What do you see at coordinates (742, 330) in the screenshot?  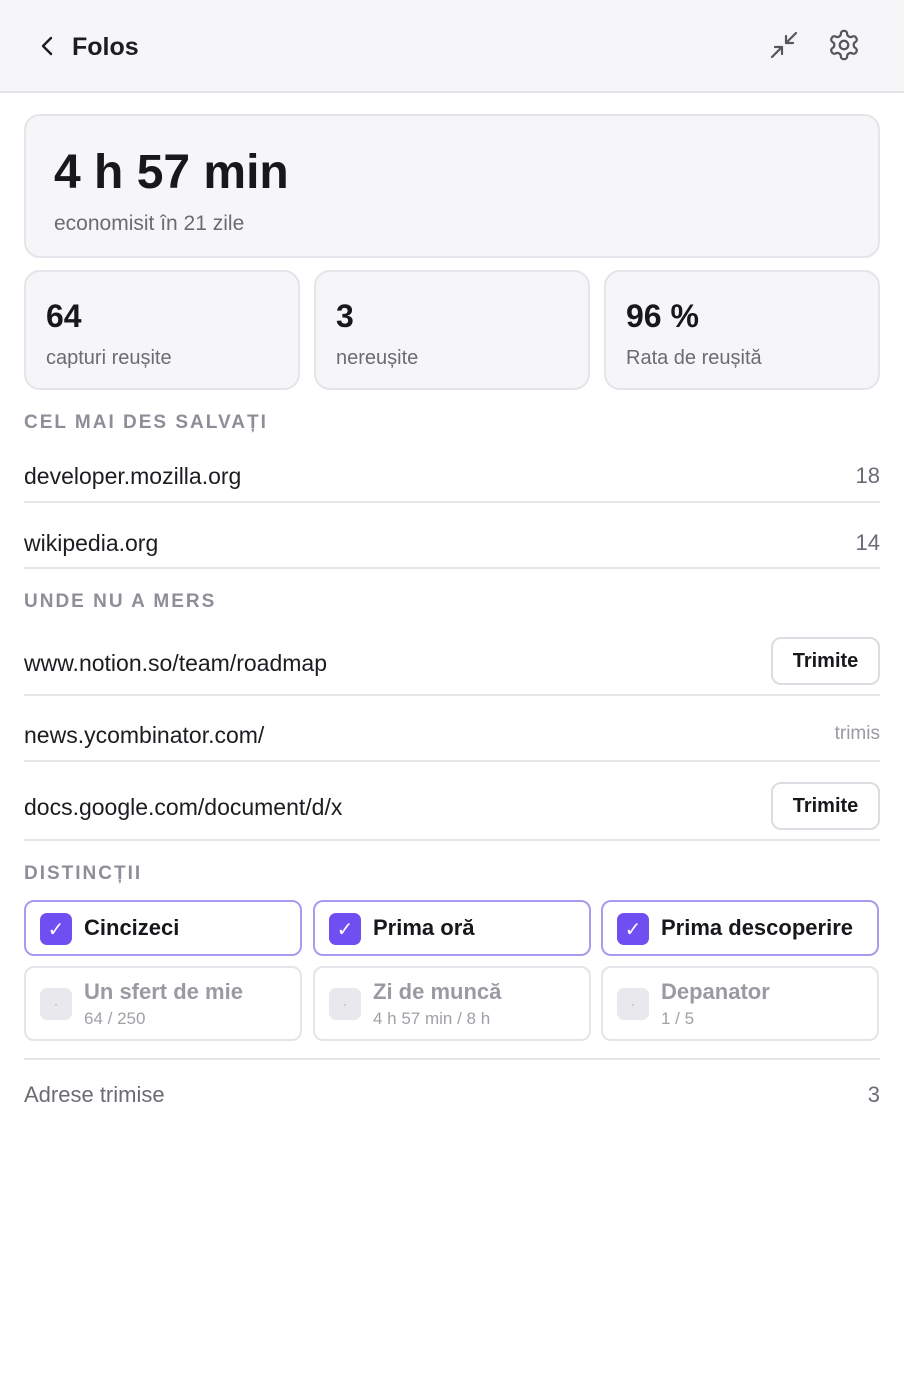 I see `stat-card-rate: 96 % Rata de reușită` at bounding box center [742, 330].